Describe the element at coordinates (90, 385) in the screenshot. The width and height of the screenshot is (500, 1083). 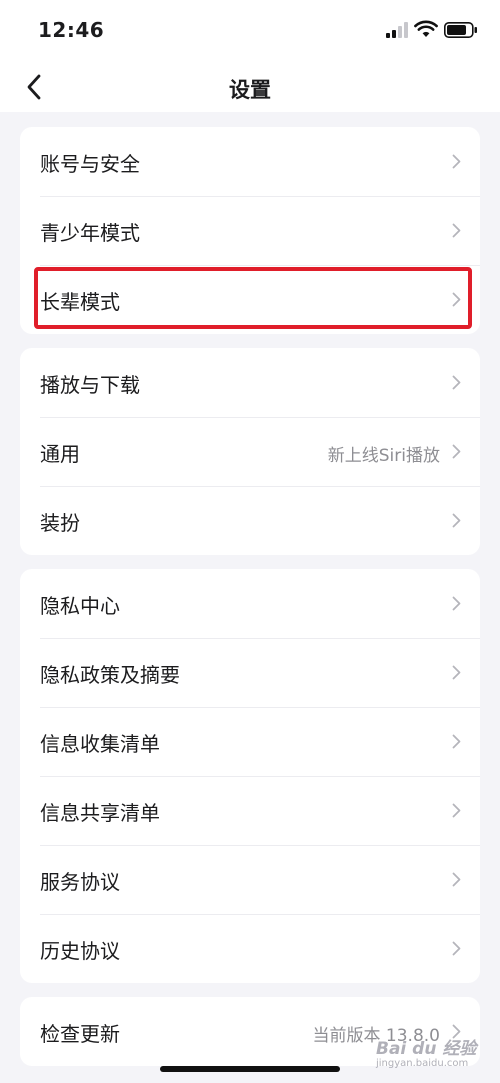
I see `row-label: 播放与下载` at that location.